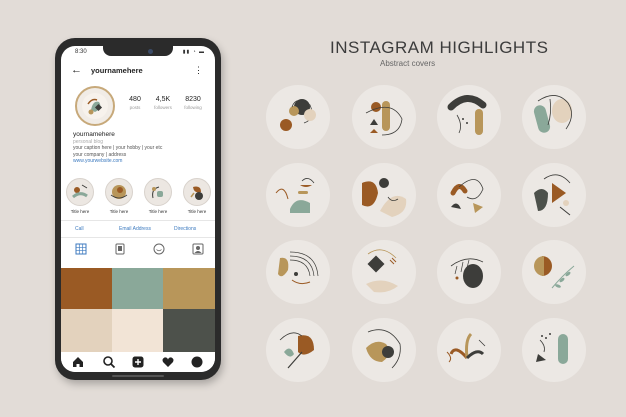  I want to click on divider, so click(138, 220).